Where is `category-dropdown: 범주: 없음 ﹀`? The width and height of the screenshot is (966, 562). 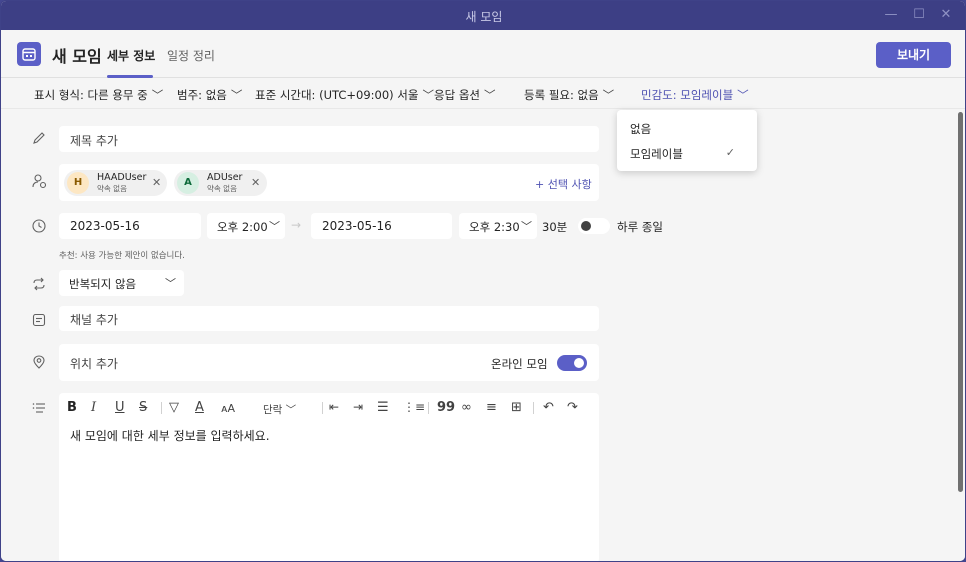
category-dropdown: 범주: 없음 ﹀ is located at coordinates (209, 95).